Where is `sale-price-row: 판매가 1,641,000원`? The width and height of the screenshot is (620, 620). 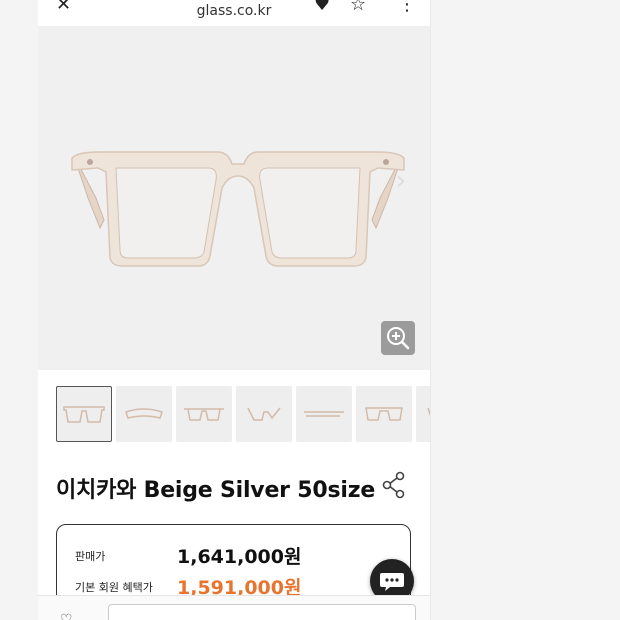
sale-price-row: 판매가 1,641,000원 is located at coordinates (188, 555).